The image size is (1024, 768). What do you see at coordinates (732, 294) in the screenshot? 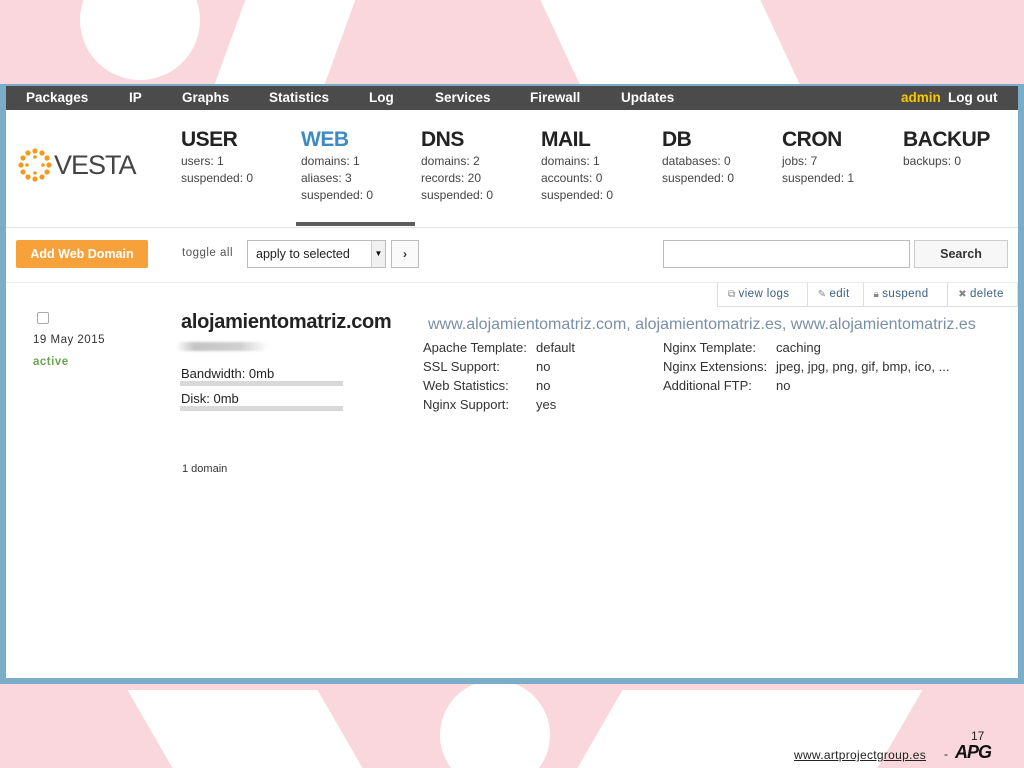
I see `external-link-icon: ⧉` at bounding box center [732, 294].